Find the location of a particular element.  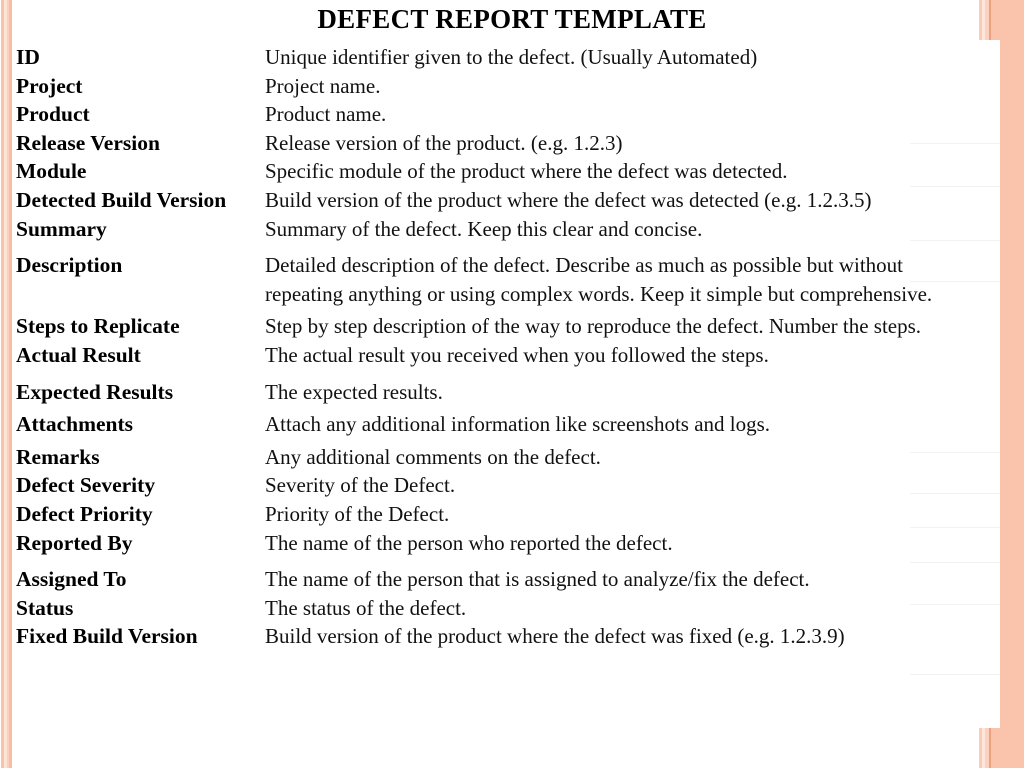

page-title: DEFECT REPORT TEMPLATE is located at coordinates (512, 19).